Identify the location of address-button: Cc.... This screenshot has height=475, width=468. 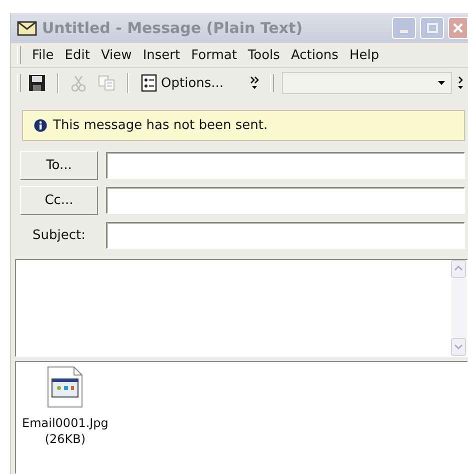
(59, 200).